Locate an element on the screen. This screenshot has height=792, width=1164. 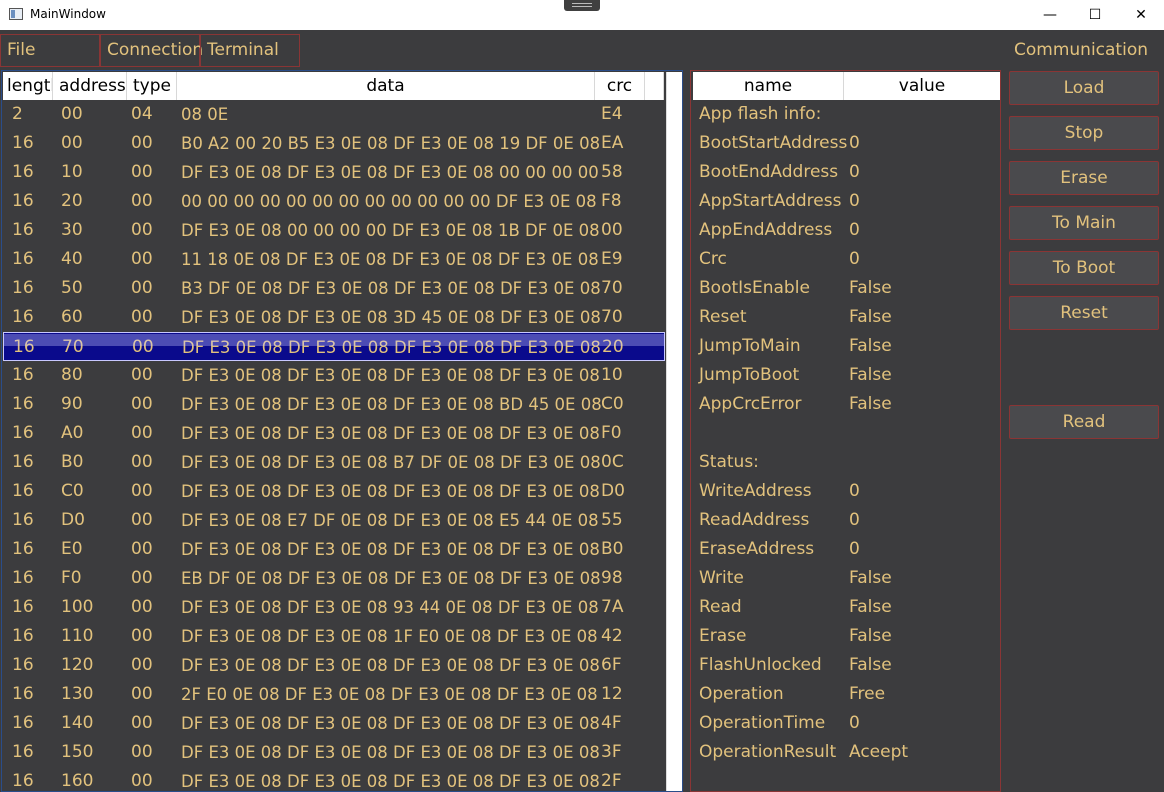
cell-address: E0 is located at coordinates (72, 549).